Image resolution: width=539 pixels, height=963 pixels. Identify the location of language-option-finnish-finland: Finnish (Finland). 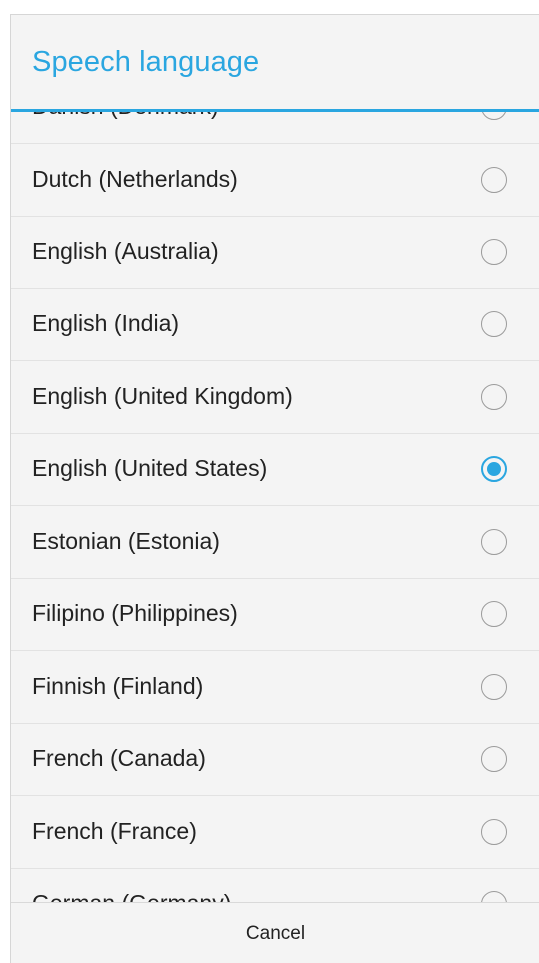
(275, 688).